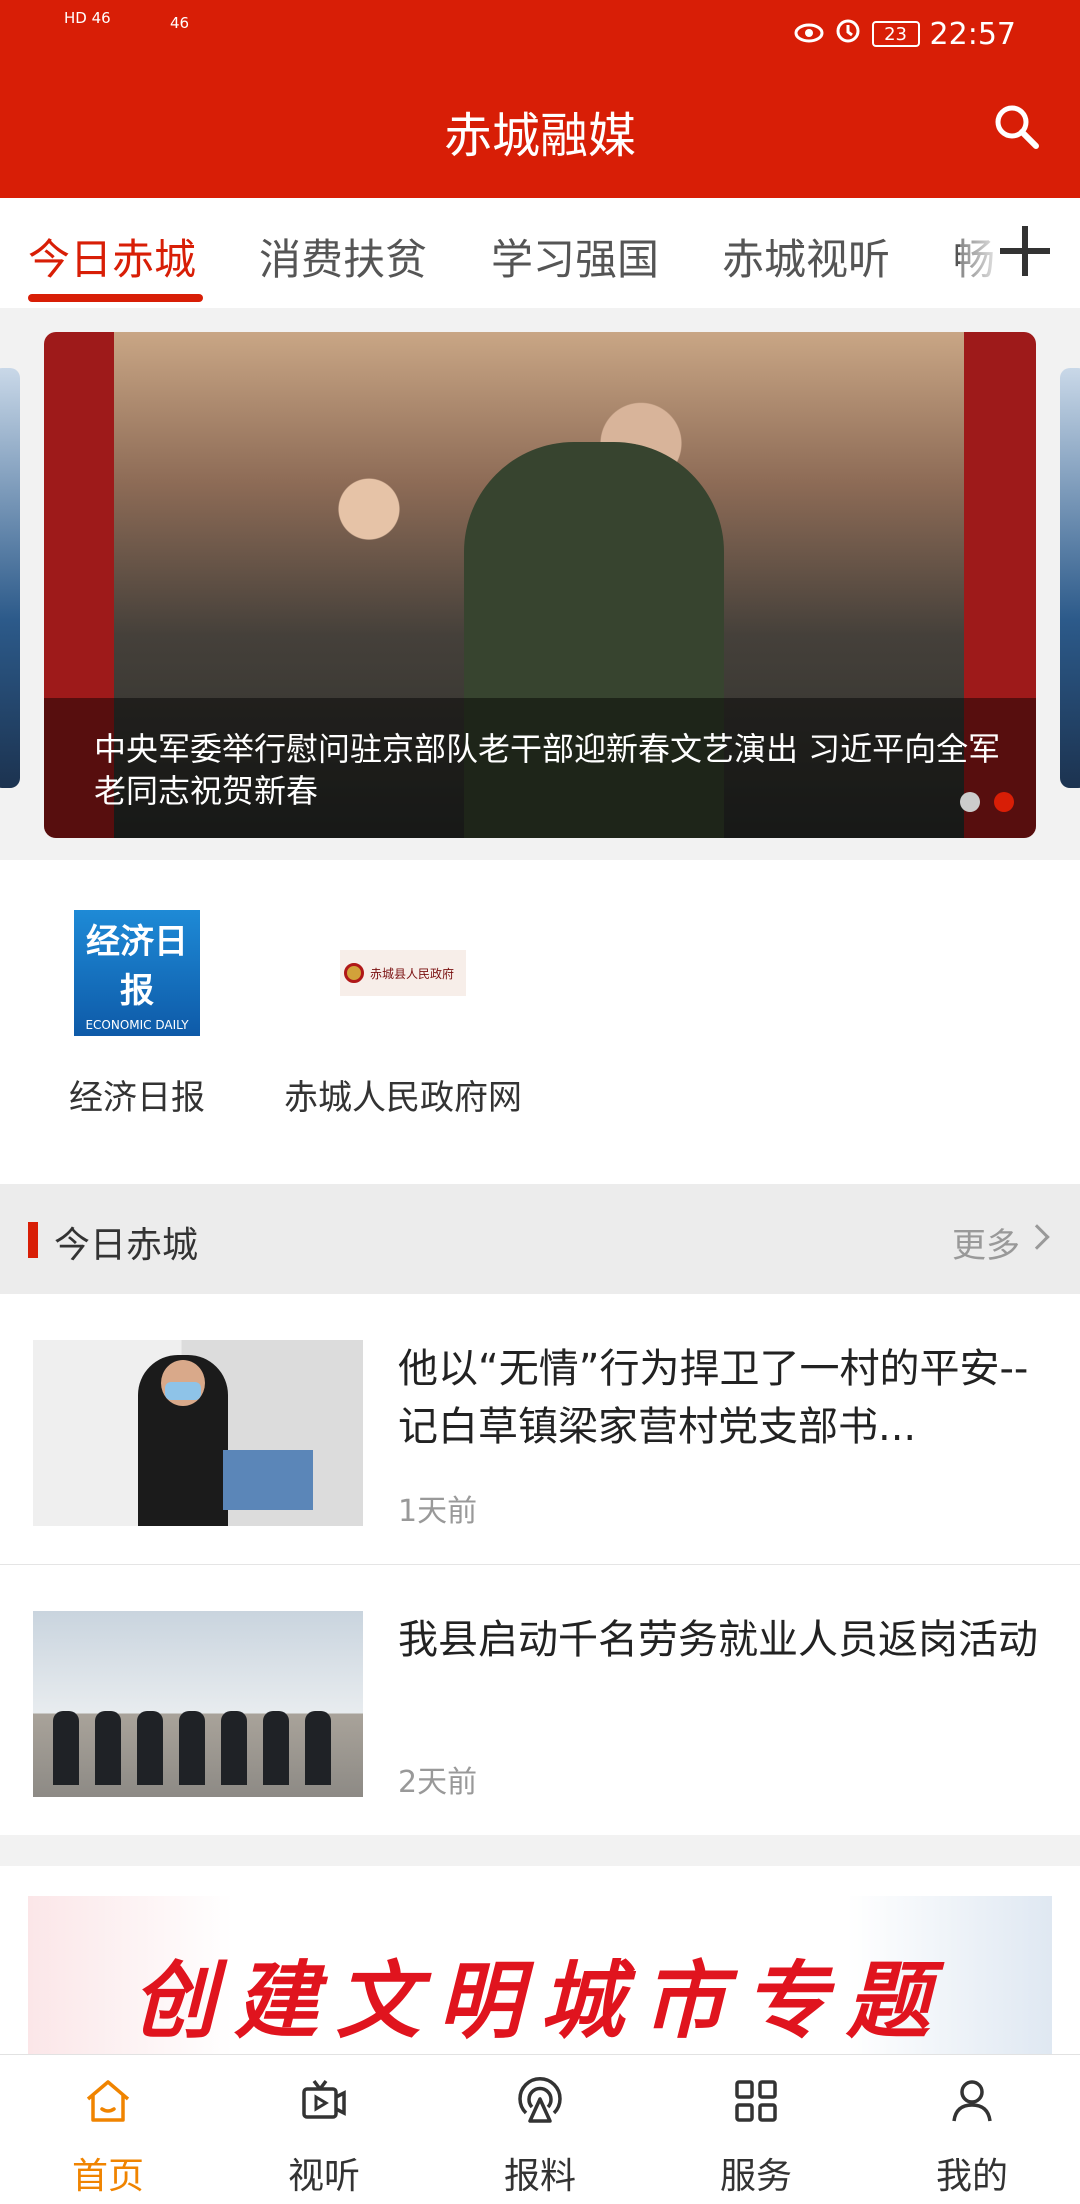  What do you see at coordinates (108, 2136) in the screenshot?
I see `nav-home: 首页` at bounding box center [108, 2136].